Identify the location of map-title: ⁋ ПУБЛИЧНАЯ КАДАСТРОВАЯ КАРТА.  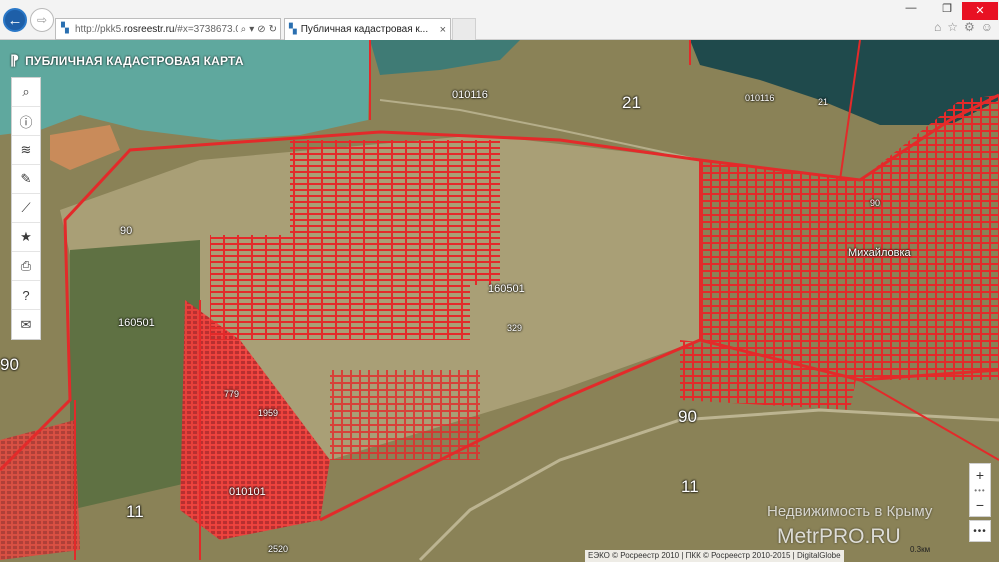
(127, 60).